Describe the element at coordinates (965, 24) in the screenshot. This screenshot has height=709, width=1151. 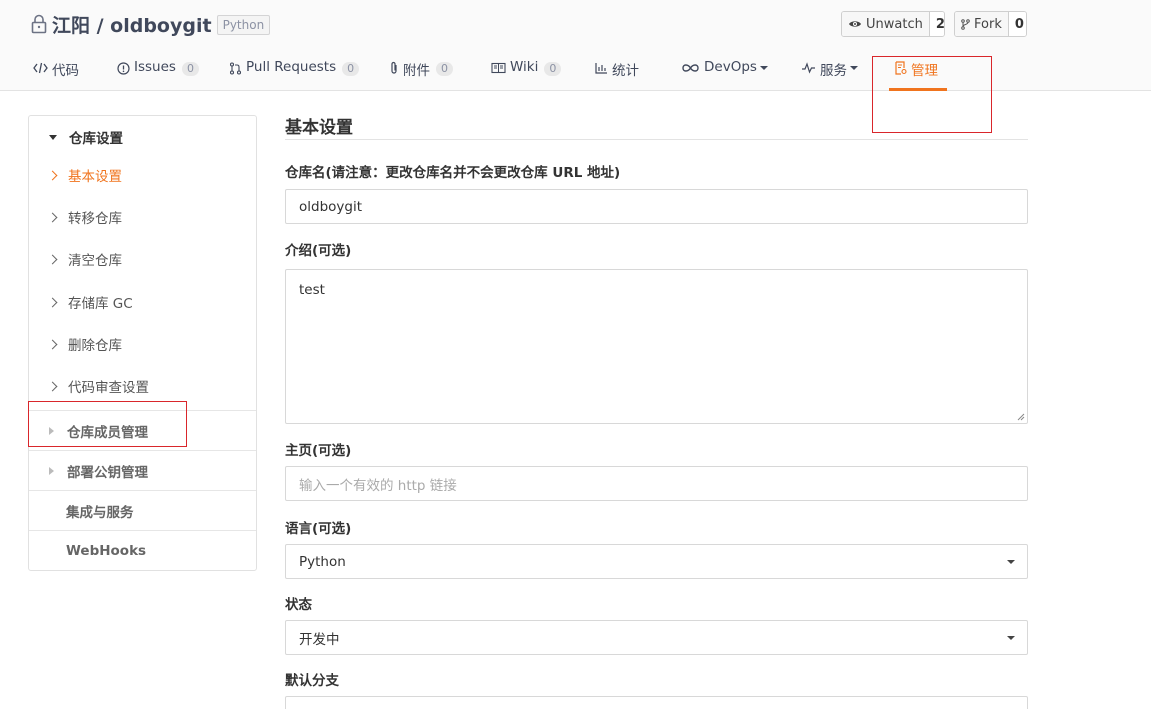
I see `fork-icon` at that location.